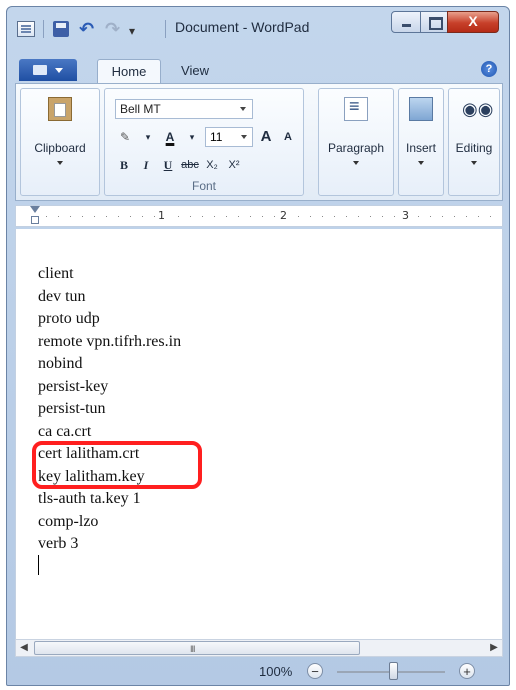 Image resolution: width=516 pixels, height=690 pixels. Describe the element at coordinates (467, 671) in the screenshot. I see `zoom-in-button: +` at that location.